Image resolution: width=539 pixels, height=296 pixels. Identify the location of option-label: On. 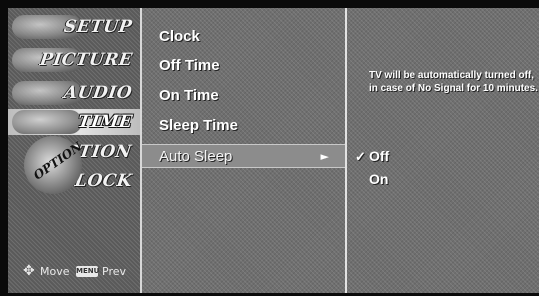
(379, 179).